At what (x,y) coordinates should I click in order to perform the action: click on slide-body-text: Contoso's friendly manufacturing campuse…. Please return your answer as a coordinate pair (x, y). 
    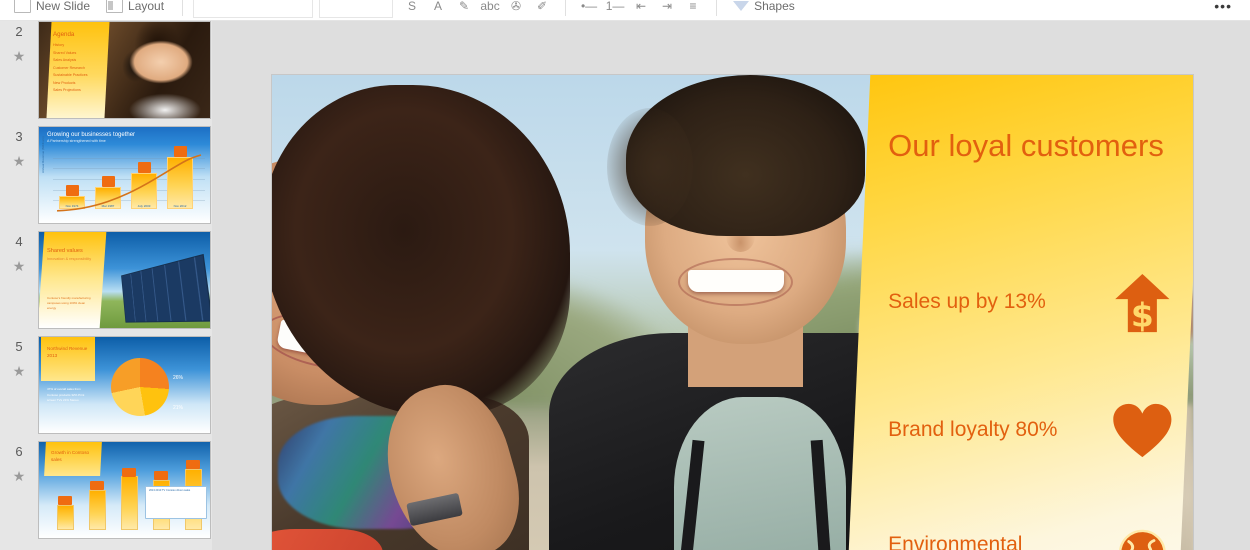
    Looking at the image, I should click on (69, 303).